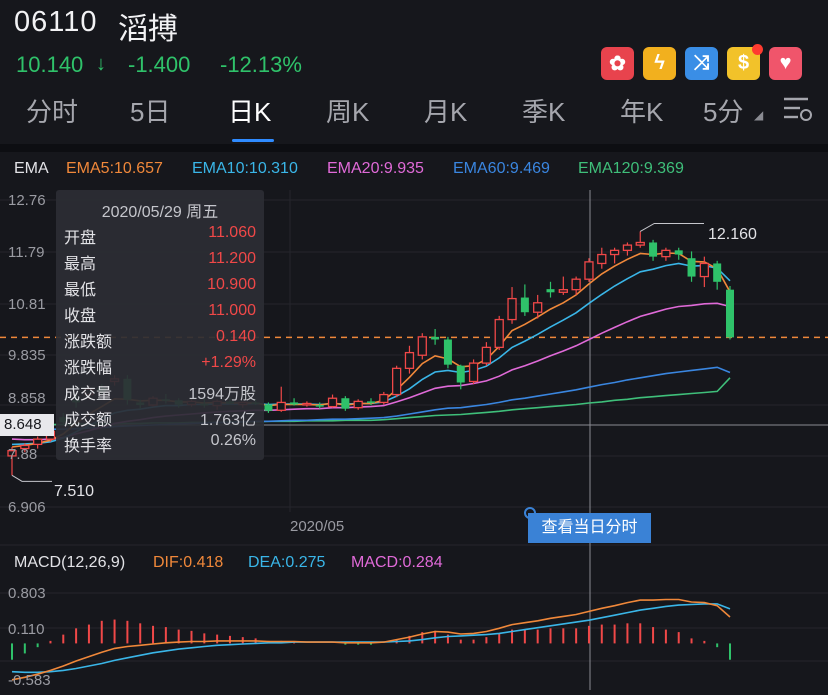 The image size is (828, 695). What do you see at coordinates (672, 227) in the screenshot?
I see `high-pointer` at bounding box center [672, 227].